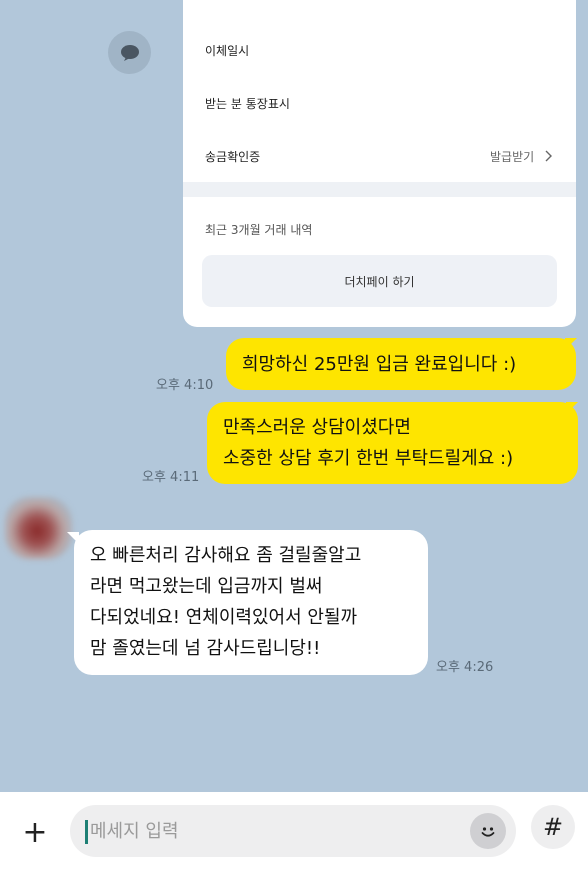  What do you see at coordinates (258, 229) in the screenshot?
I see `recent-transactions-label: 최근 3개월 거래 내역` at bounding box center [258, 229].